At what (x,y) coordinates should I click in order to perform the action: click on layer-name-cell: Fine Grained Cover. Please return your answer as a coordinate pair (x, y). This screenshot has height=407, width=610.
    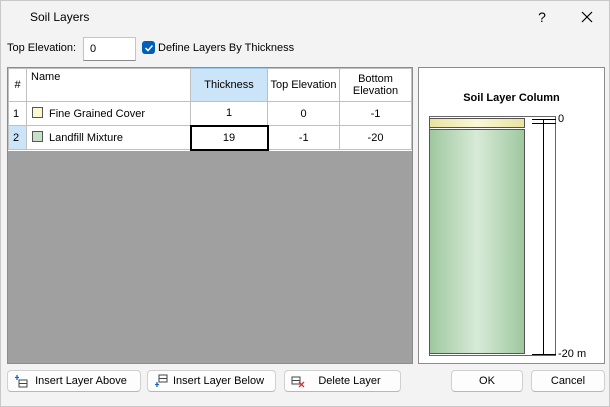
    Looking at the image, I should click on (108, 113).